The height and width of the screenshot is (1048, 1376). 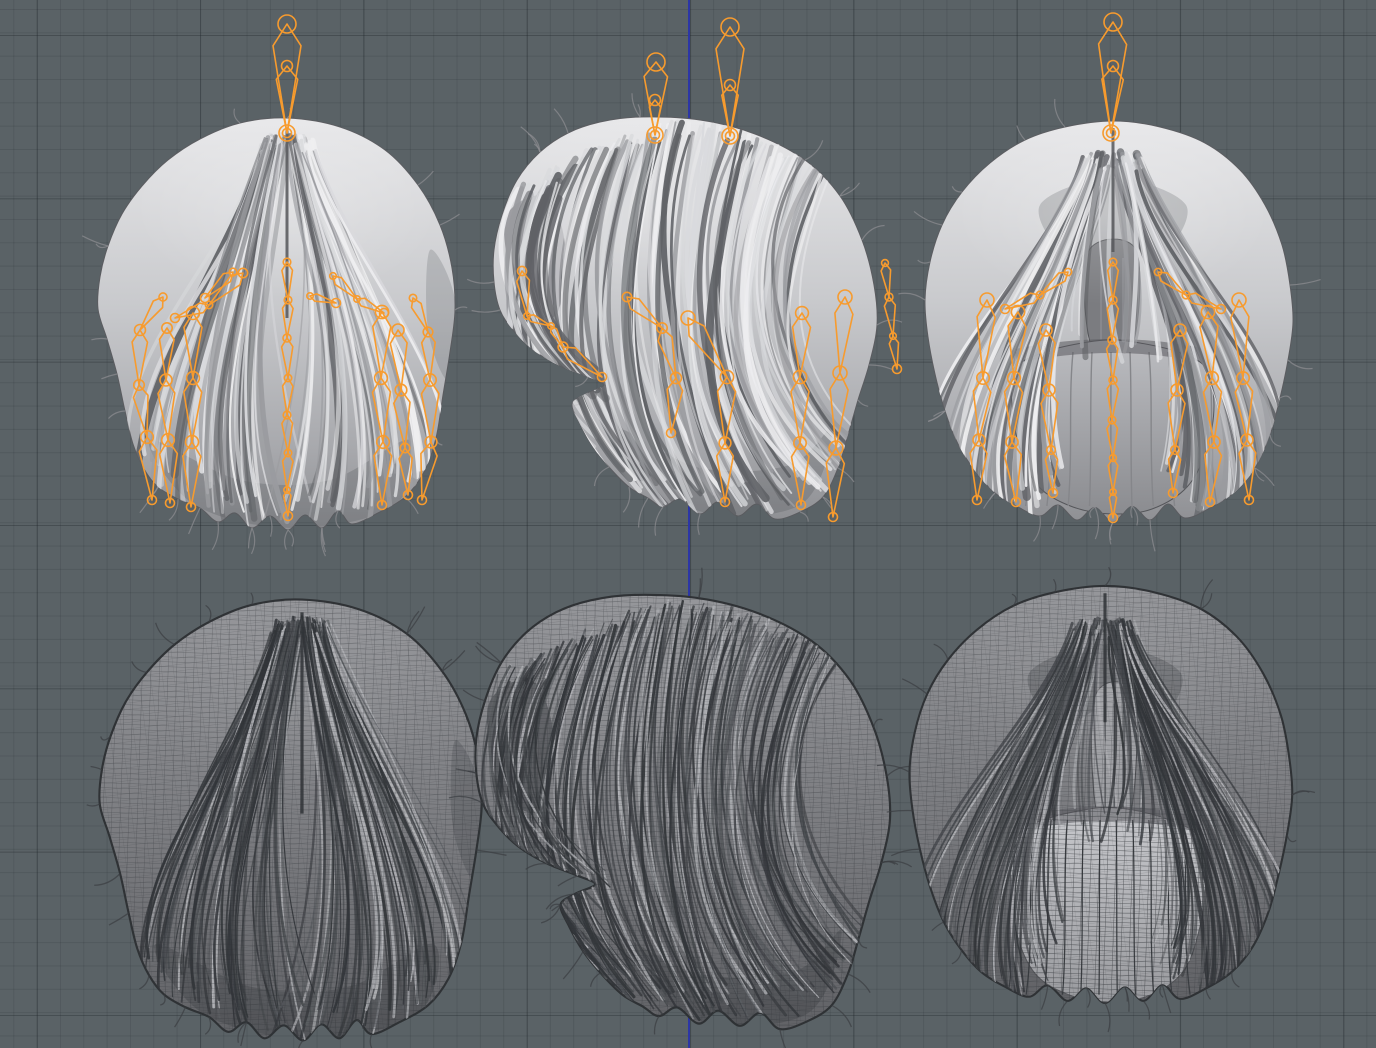 I want to click on hair-front-view-wireframe, so click(x=1096, y=799).